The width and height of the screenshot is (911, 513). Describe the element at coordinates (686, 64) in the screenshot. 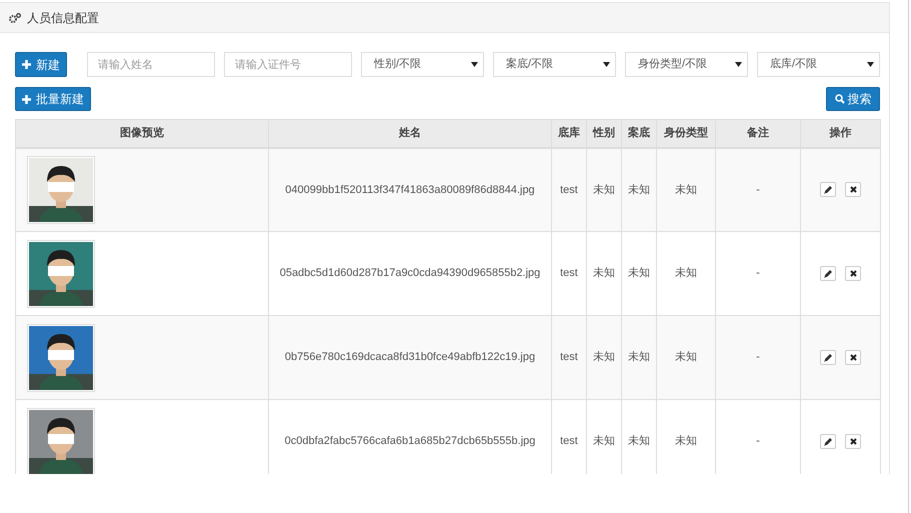

I see `dropdown-select: 身份类型/不限` at that location.